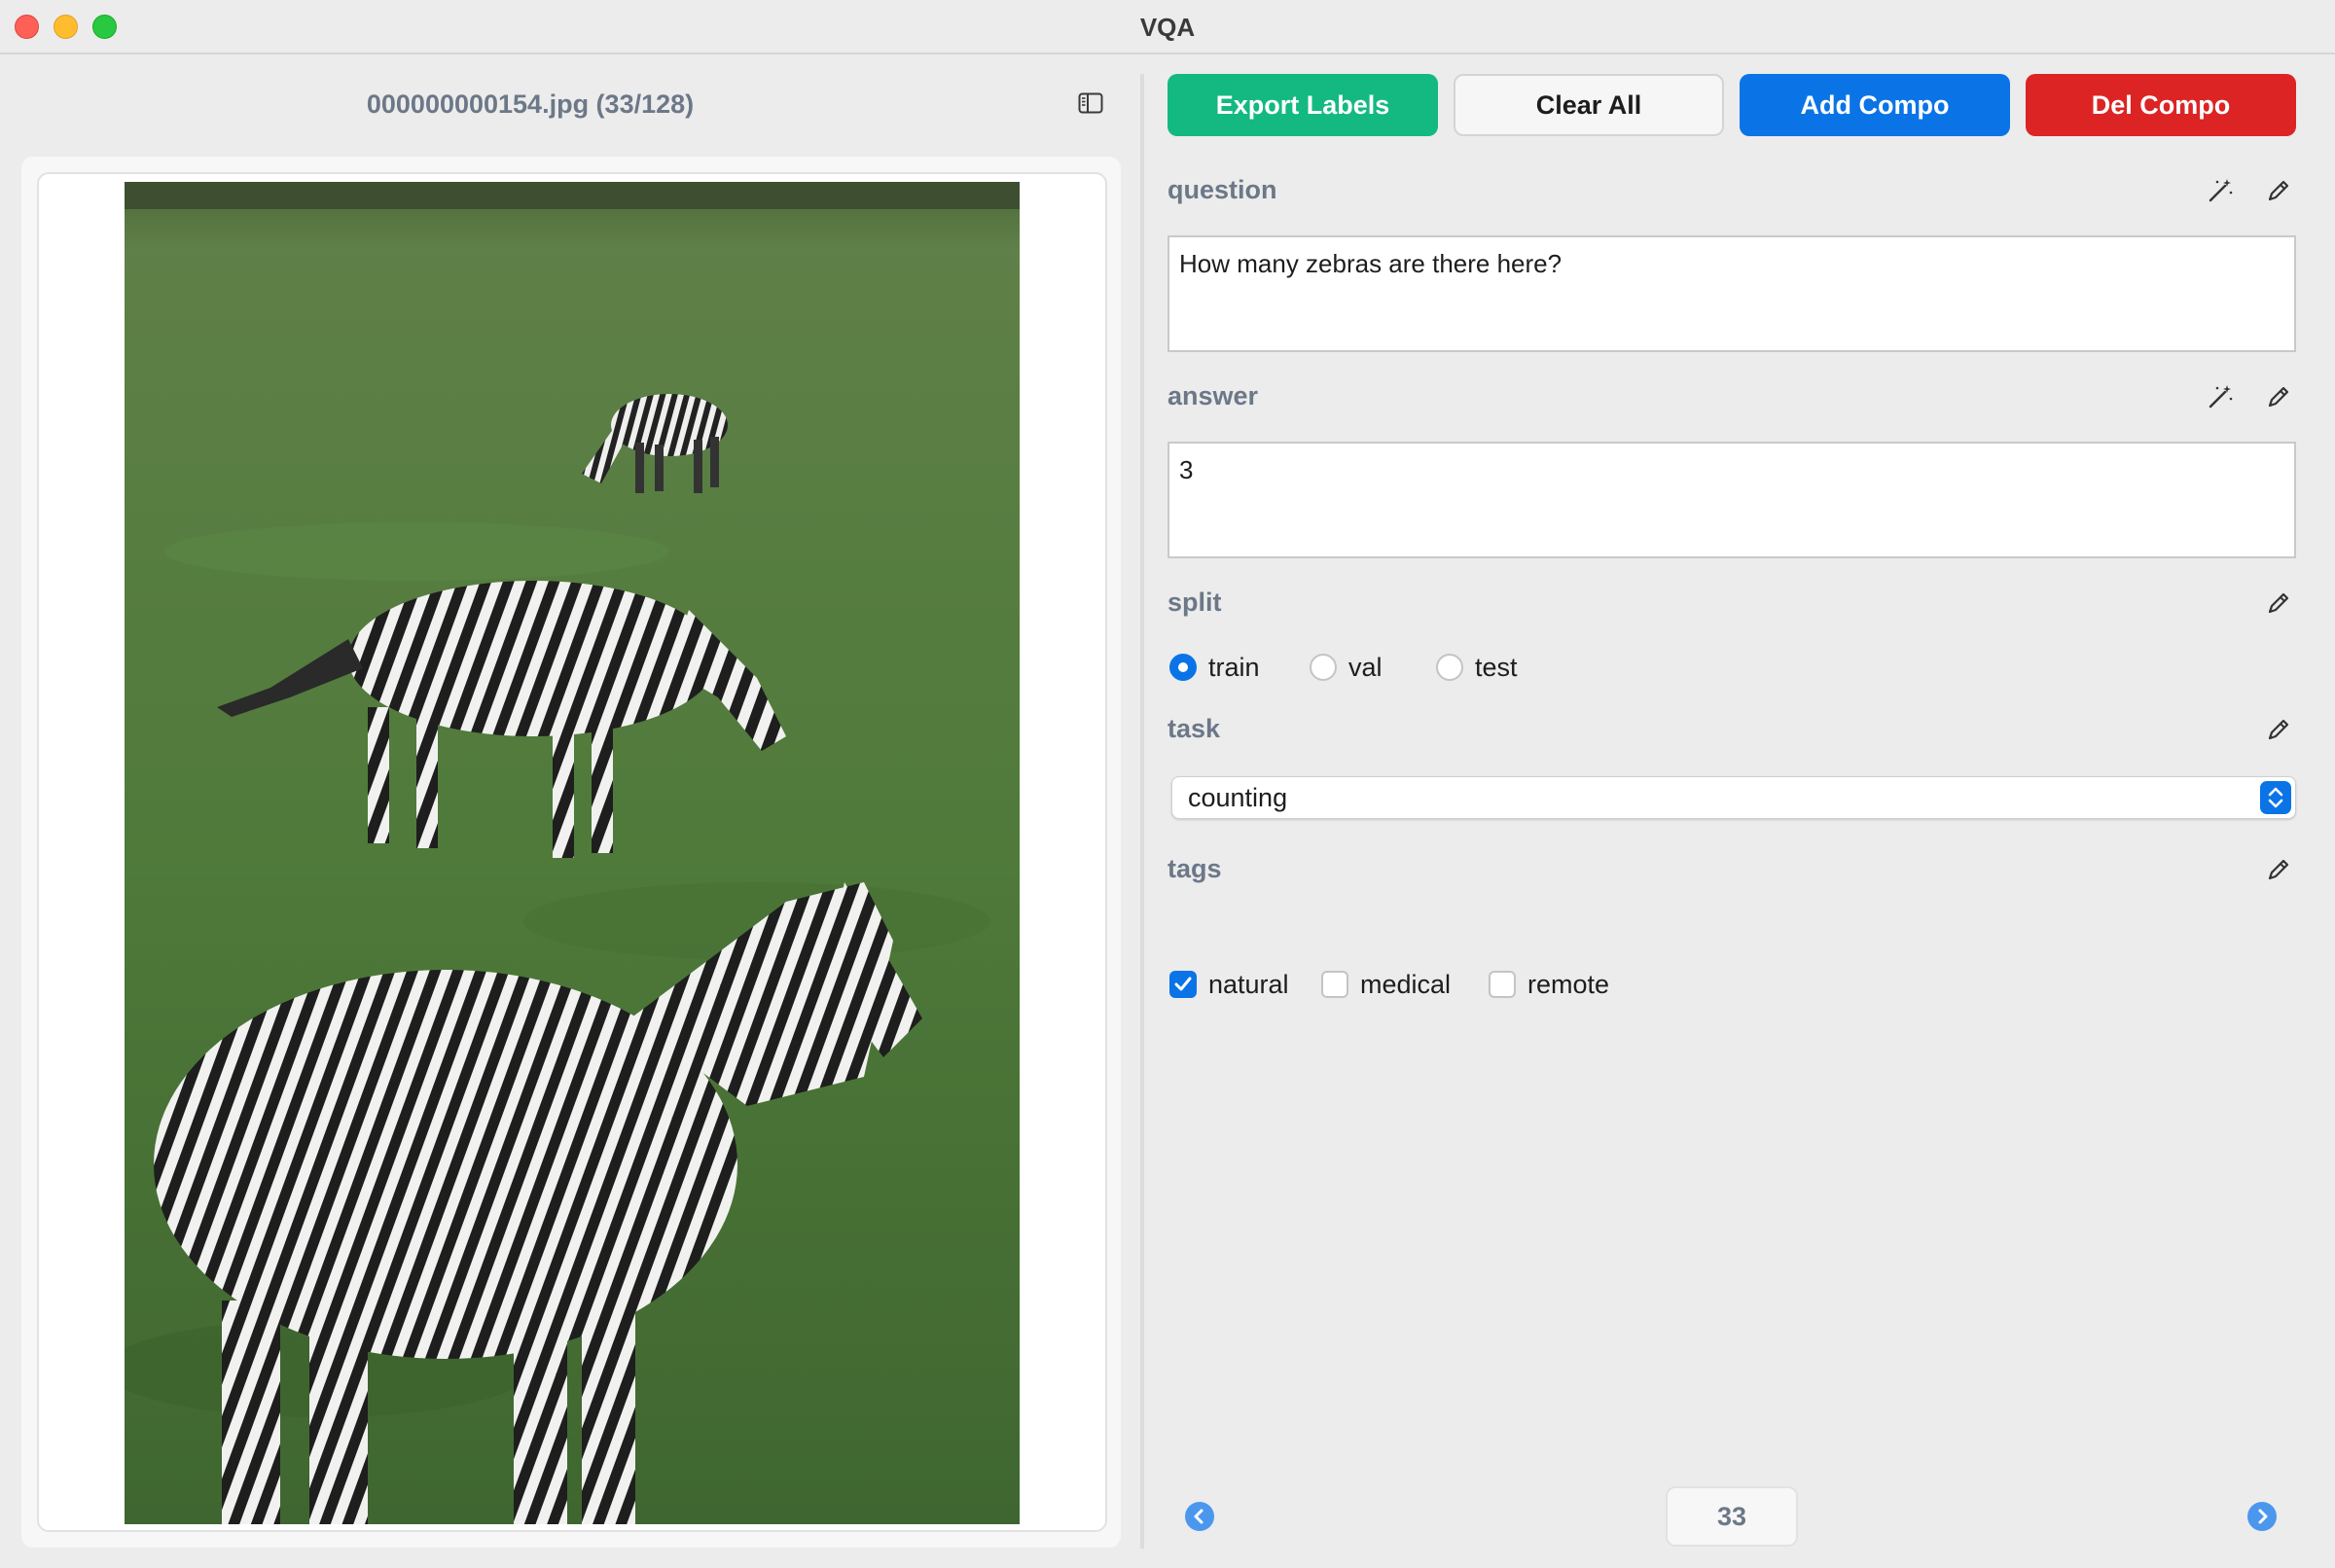  What do you see at coordinates (1406, 984) in the screenshot?
I see `checkbox-label: medical` at bounding box center [1406, 984].